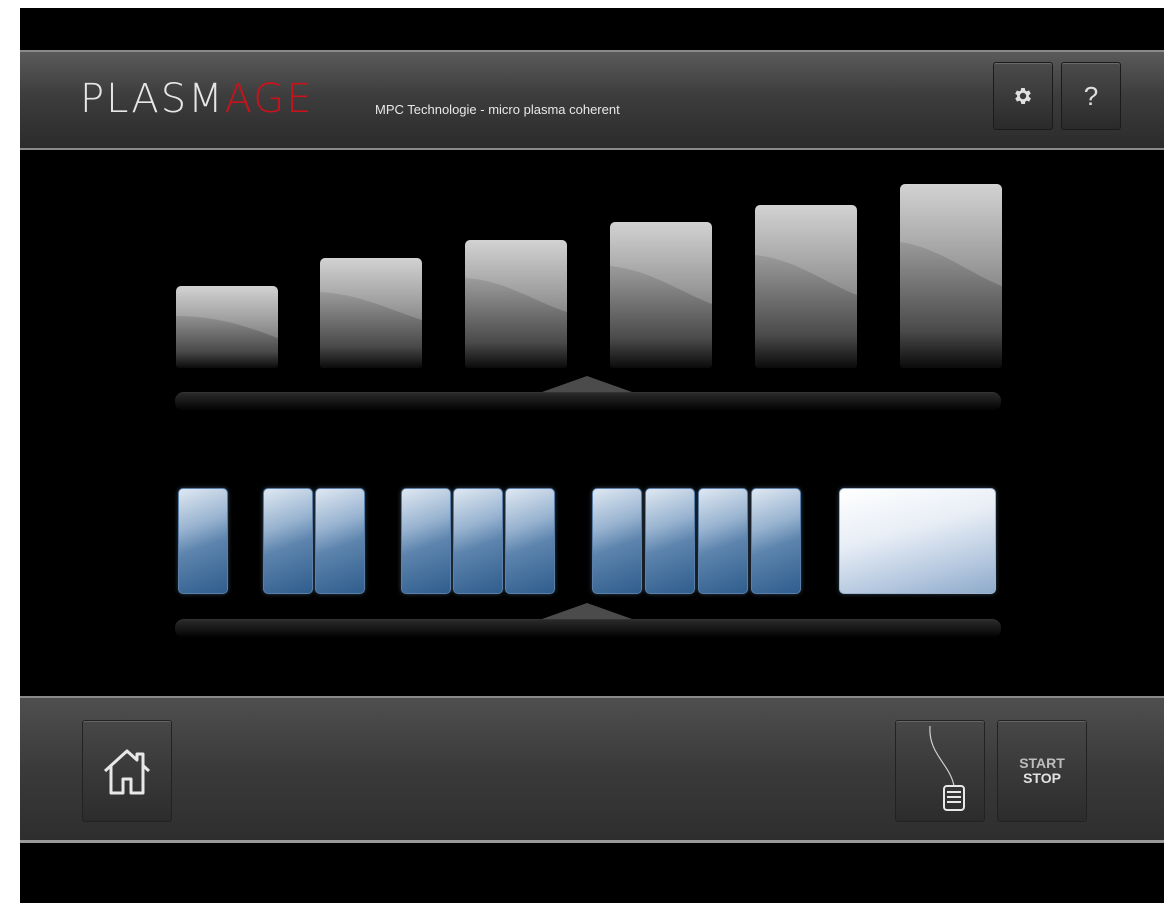 This screenshot has height=903, width=1164. What do you see at coordinates (947, 768) in the screenshot?
I see `foot-pedal-icon` at bounding box center [947, 768].